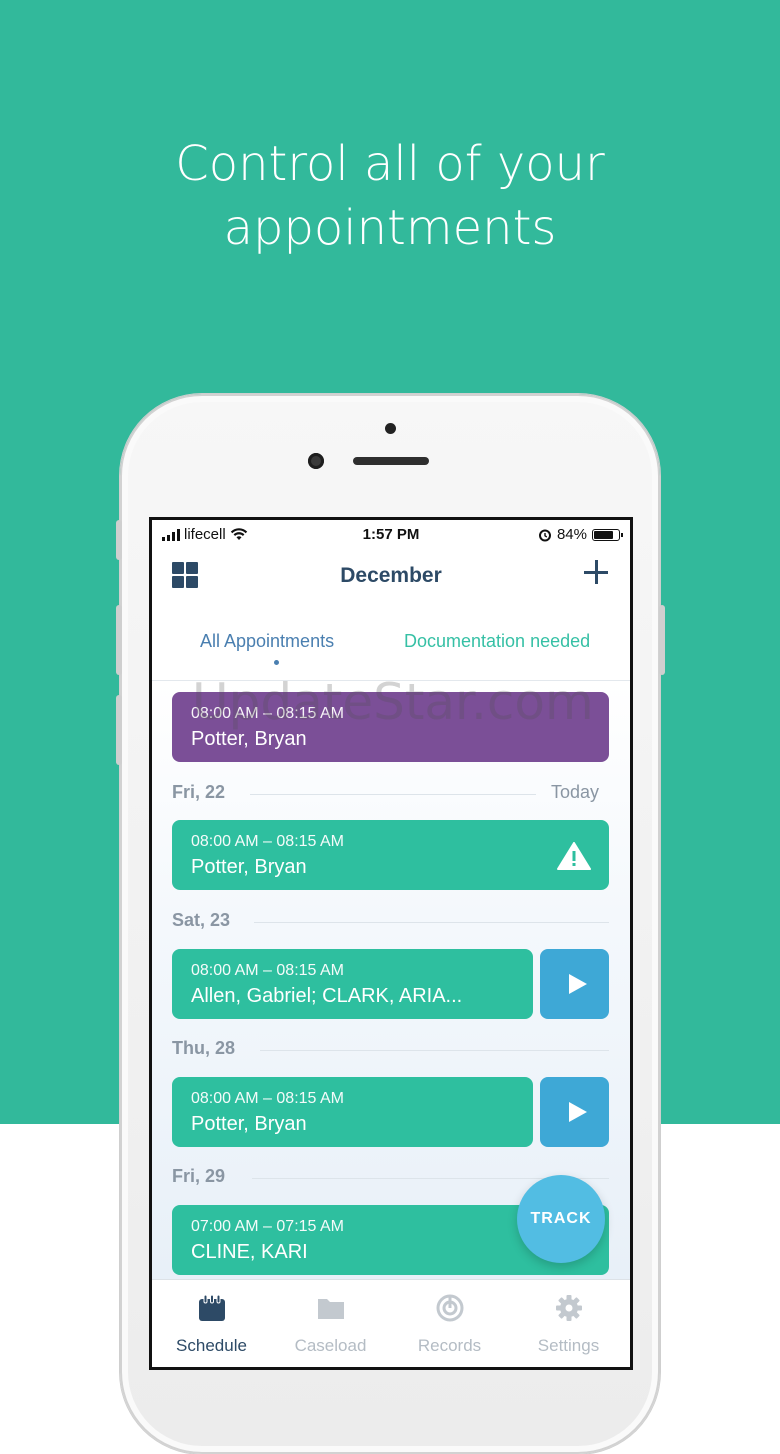 The image size is (780, 1454). What do you see at coordinates (390, 428) in the screenshot?
I see `phone-sensor` at bounding box center [390, 428].